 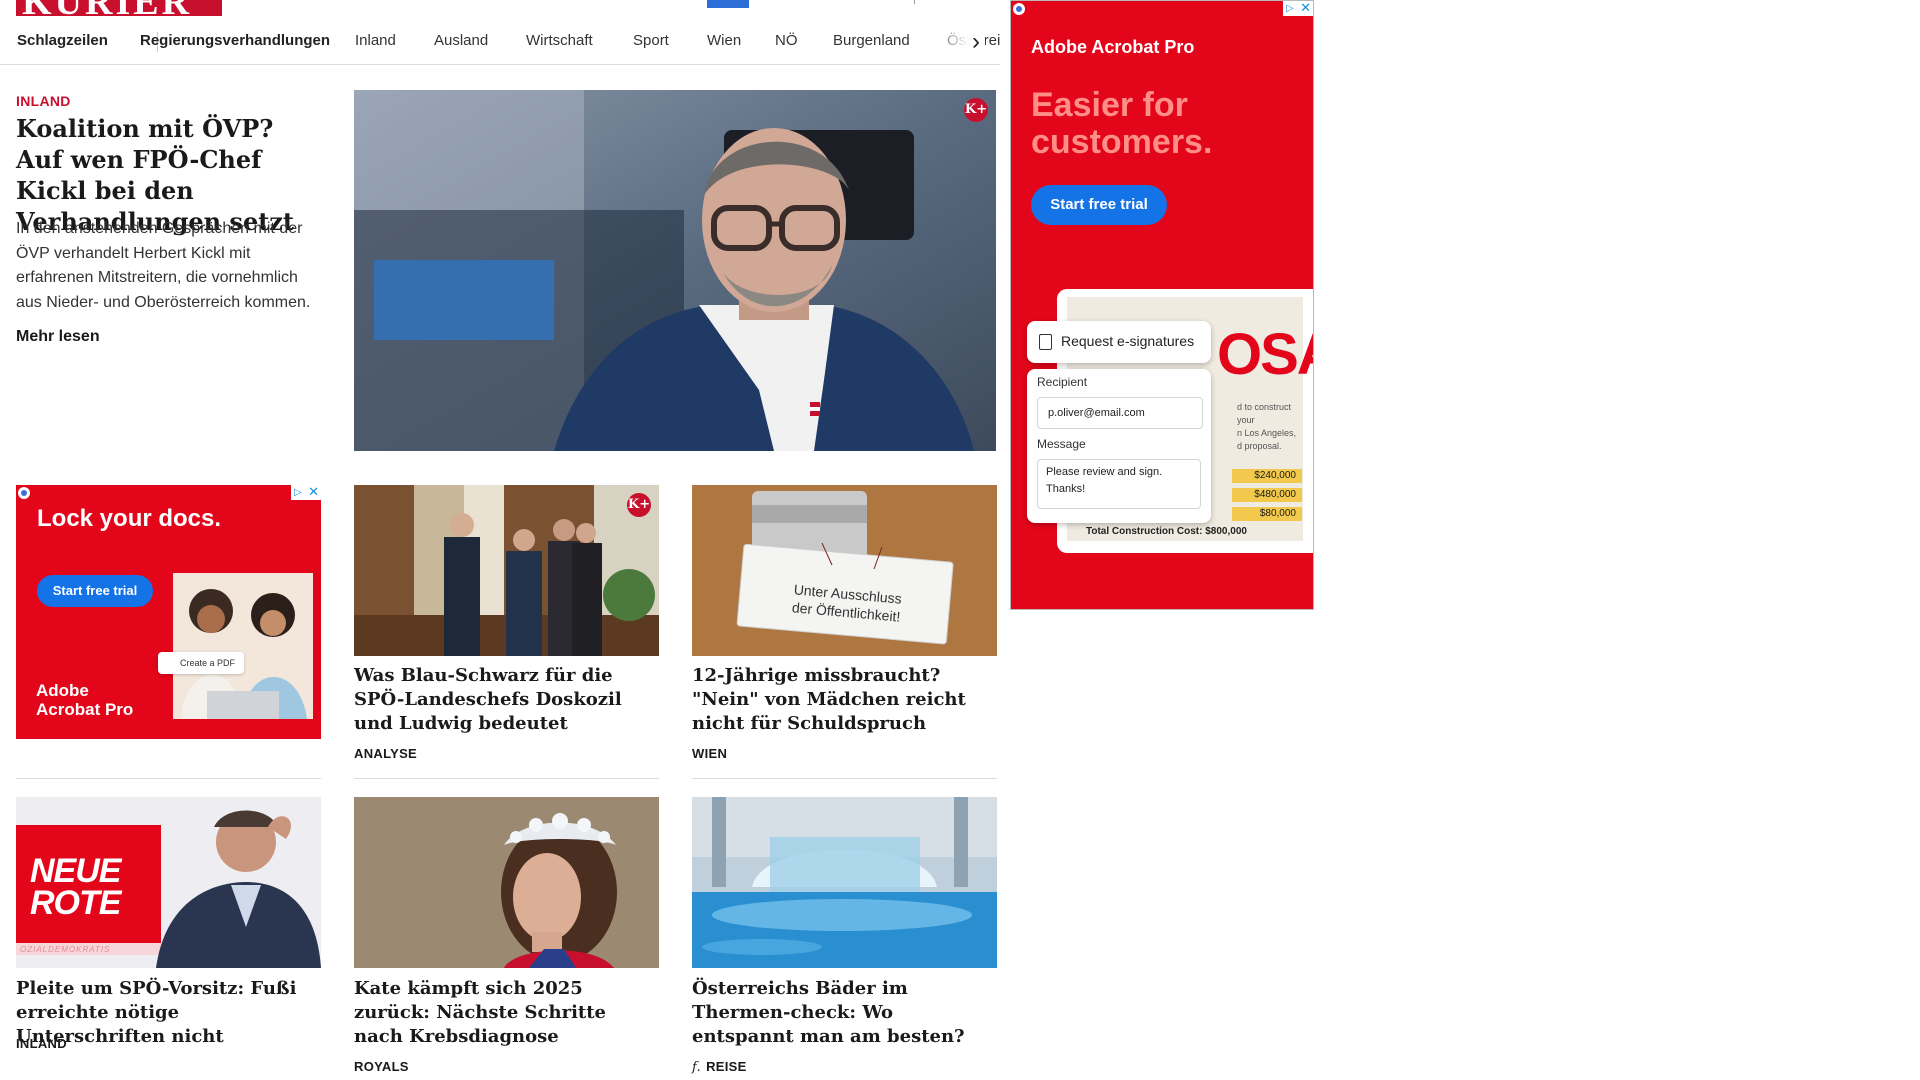 I want to click on card-category: INLAND, so click(x=41, y=1043).